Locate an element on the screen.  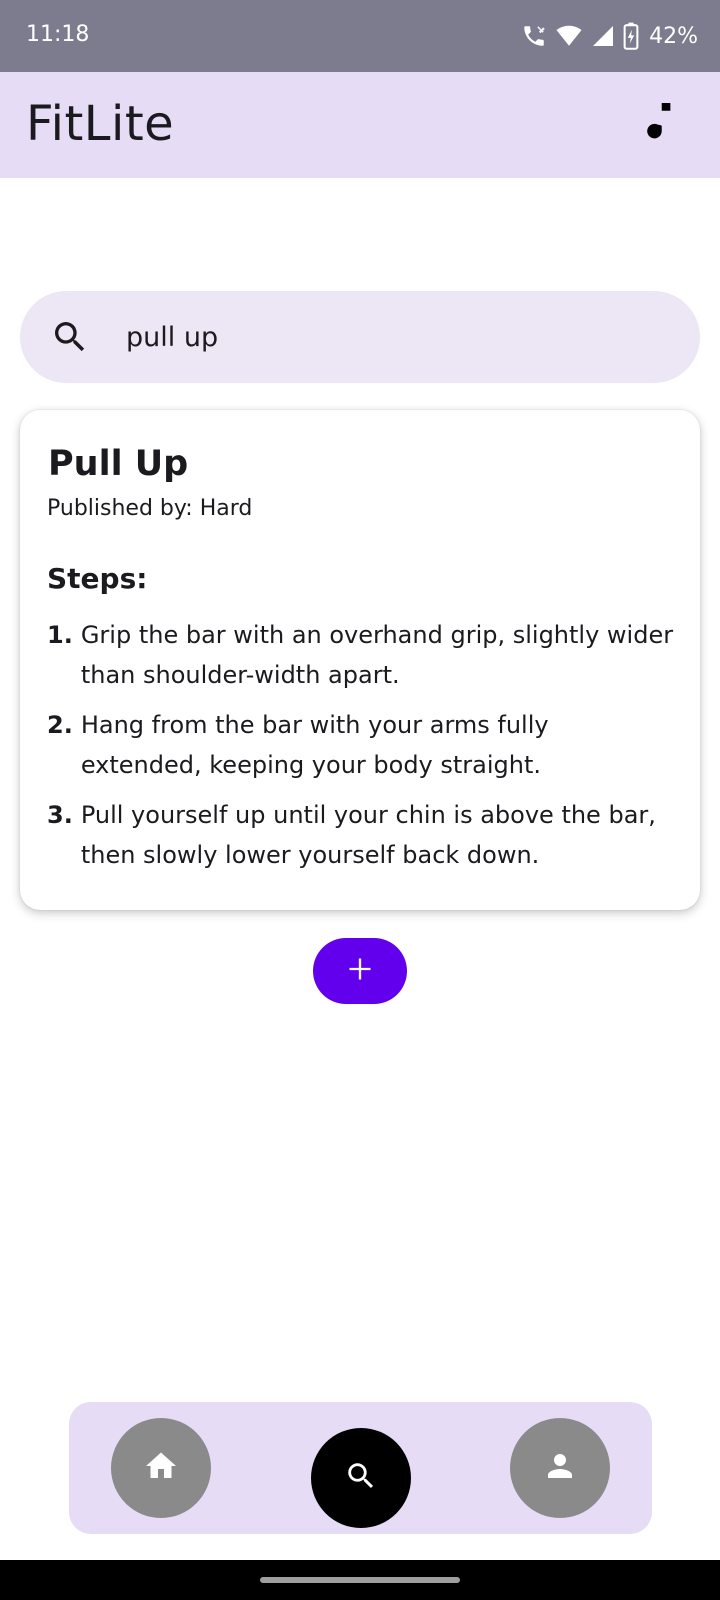
home-icon is located at coordinates (161, 1468).